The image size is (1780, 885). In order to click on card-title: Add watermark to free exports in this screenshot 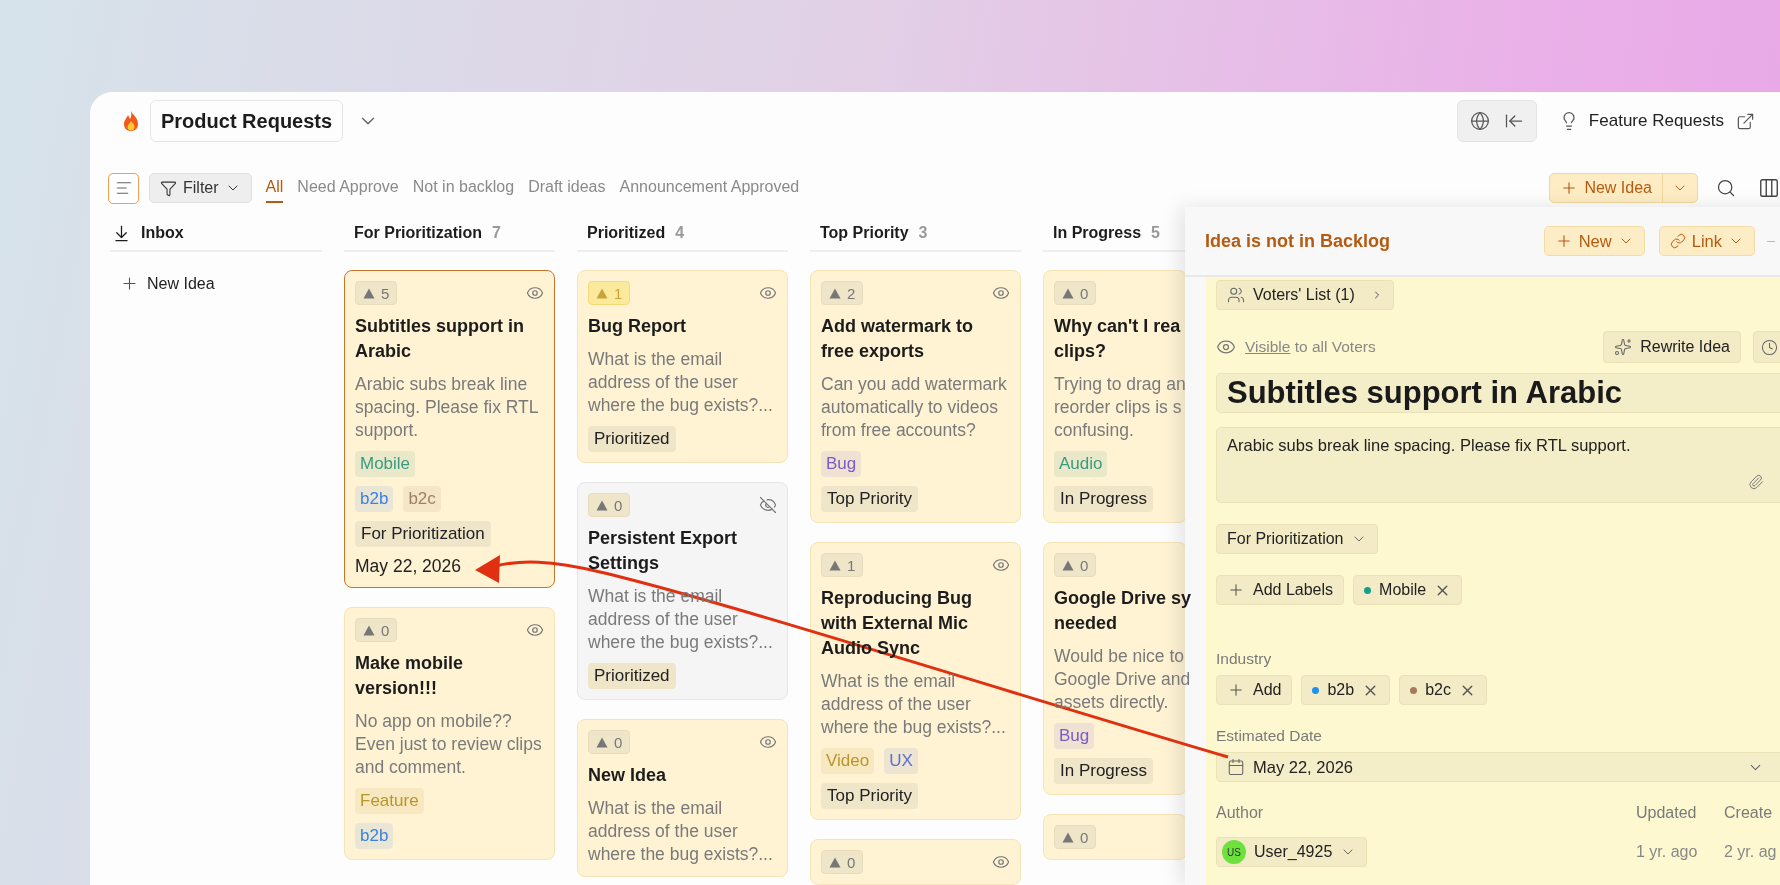, I will do `click(898, 339)`.